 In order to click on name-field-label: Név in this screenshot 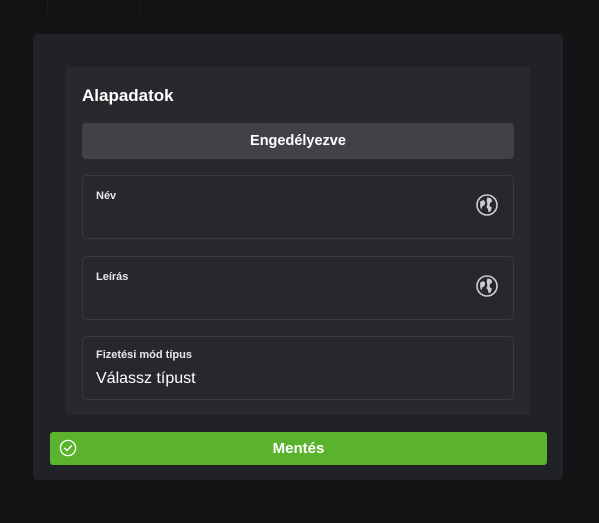, I will do `click(106, 196)`.